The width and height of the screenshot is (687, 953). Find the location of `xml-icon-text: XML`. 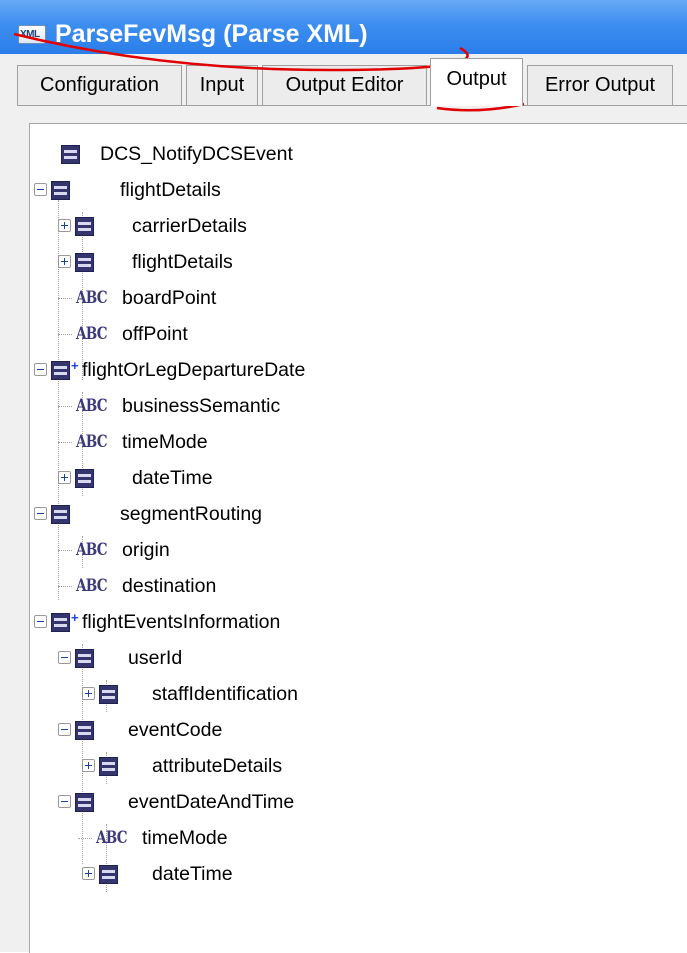

xml-icon-text: XML is located at coordinates (30, 34).